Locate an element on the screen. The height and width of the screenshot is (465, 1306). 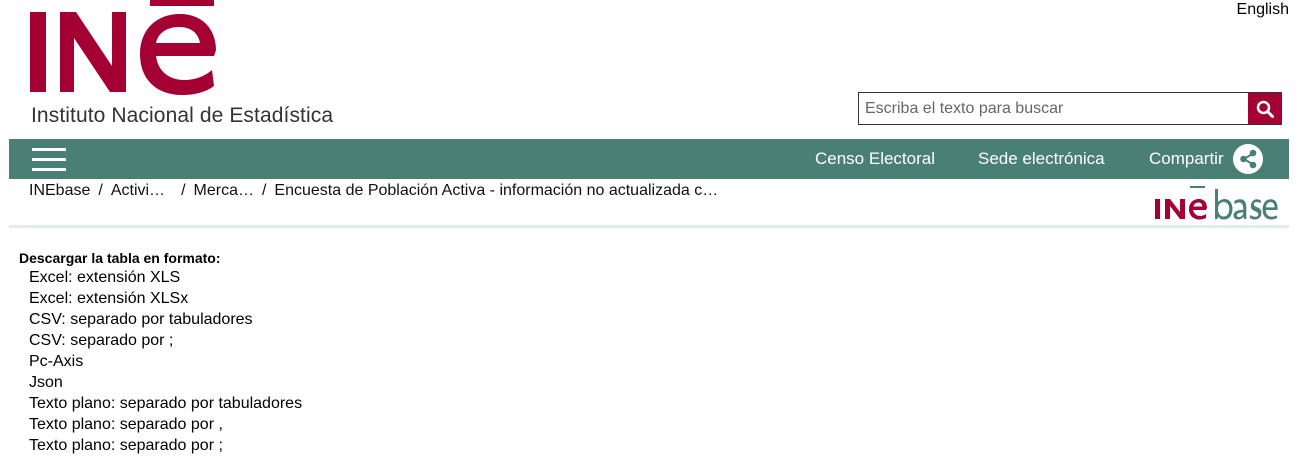
format-csv-tab: CSV: separado por tabuladores is located at coordinates (165, 319).